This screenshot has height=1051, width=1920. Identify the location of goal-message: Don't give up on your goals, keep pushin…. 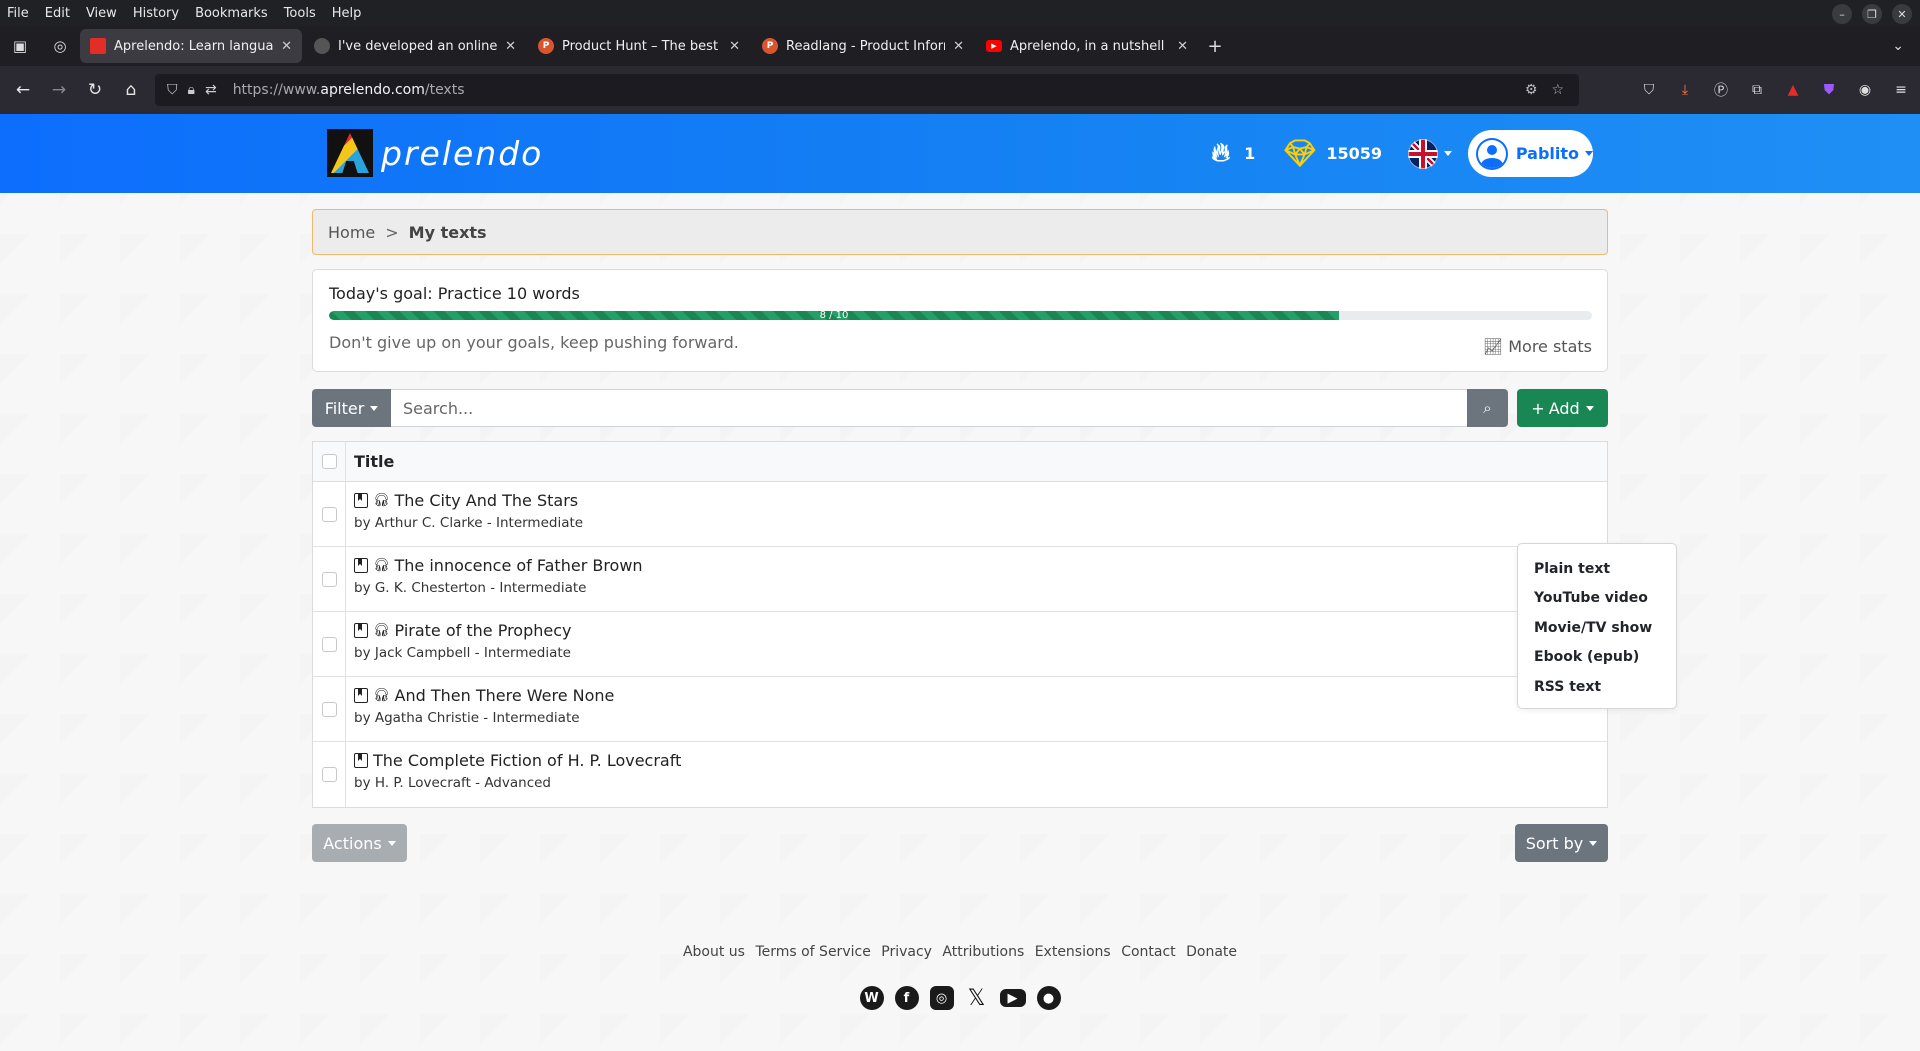
(534, 342).